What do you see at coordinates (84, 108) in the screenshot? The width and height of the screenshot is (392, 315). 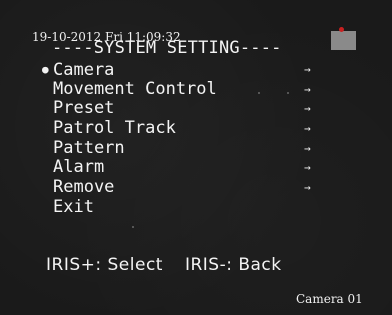 I see `menu-item-label: Preset` at bounding box center [84, 108].